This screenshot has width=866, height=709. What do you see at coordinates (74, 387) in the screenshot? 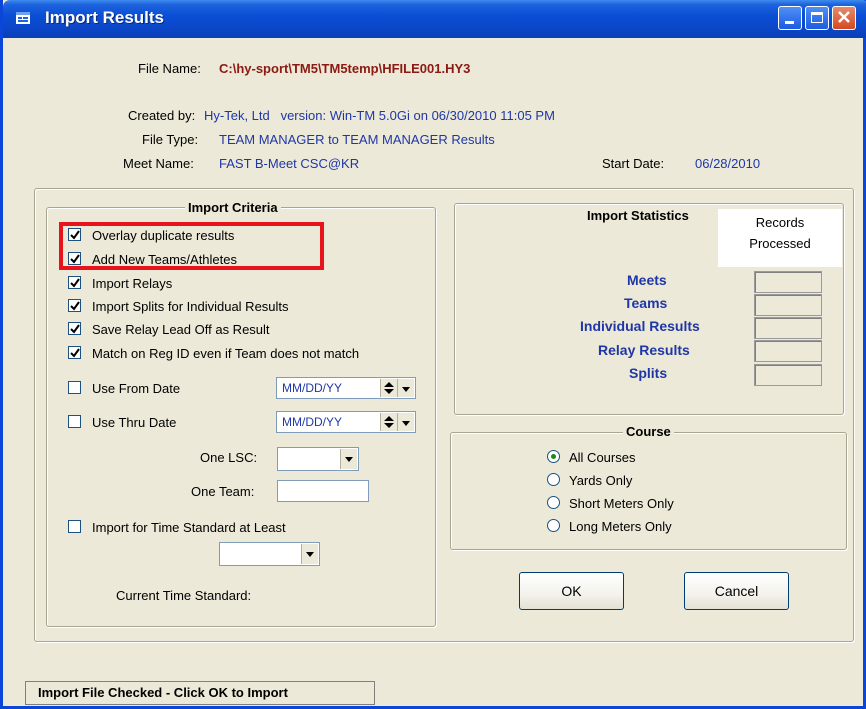
I see `checkbox-use-from-date` at bounding box center [74, 387].